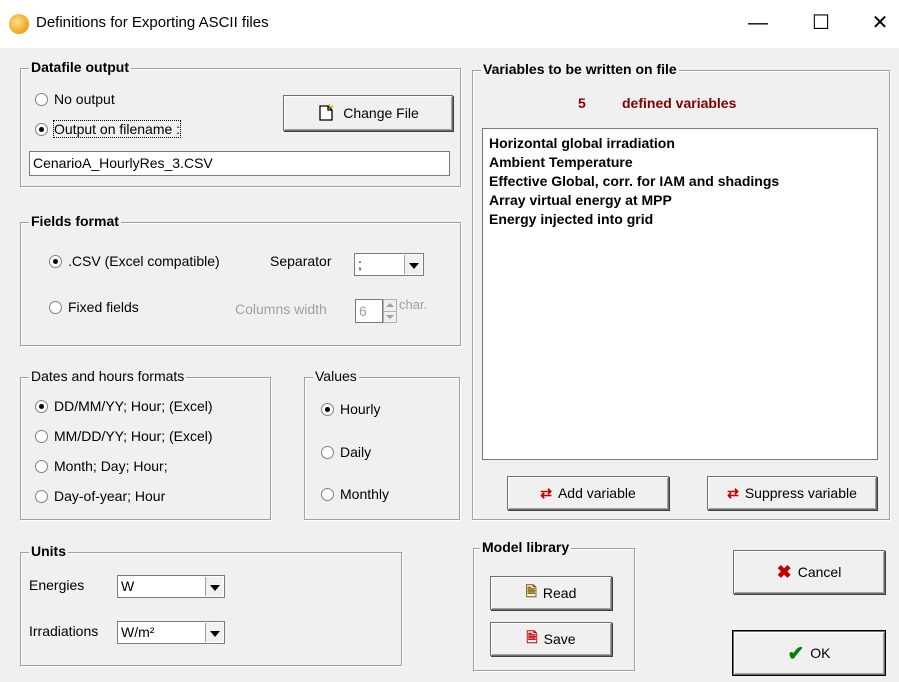 The height and width of the screenshot is (682, 899). I want to click on values-option-radio: Monthly, so click(355, 494).